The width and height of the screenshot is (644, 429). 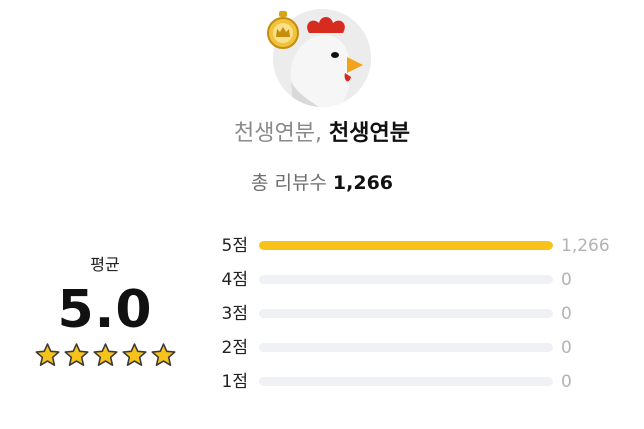 What do you see at coordinates (234, 246) in the screenshot?
I see `rating-row-label: 5점` at bounding box center [234, 246].